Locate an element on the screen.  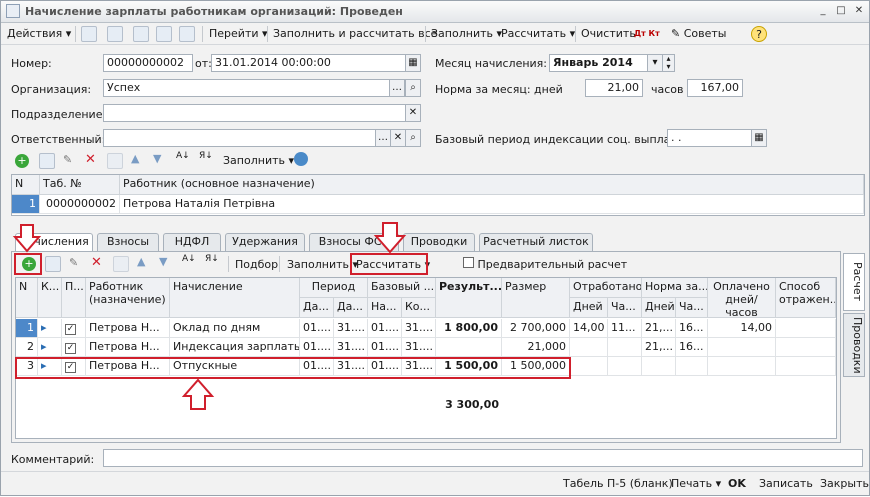
print-menu: Печать ▾ is located at coordinates (696, 483).